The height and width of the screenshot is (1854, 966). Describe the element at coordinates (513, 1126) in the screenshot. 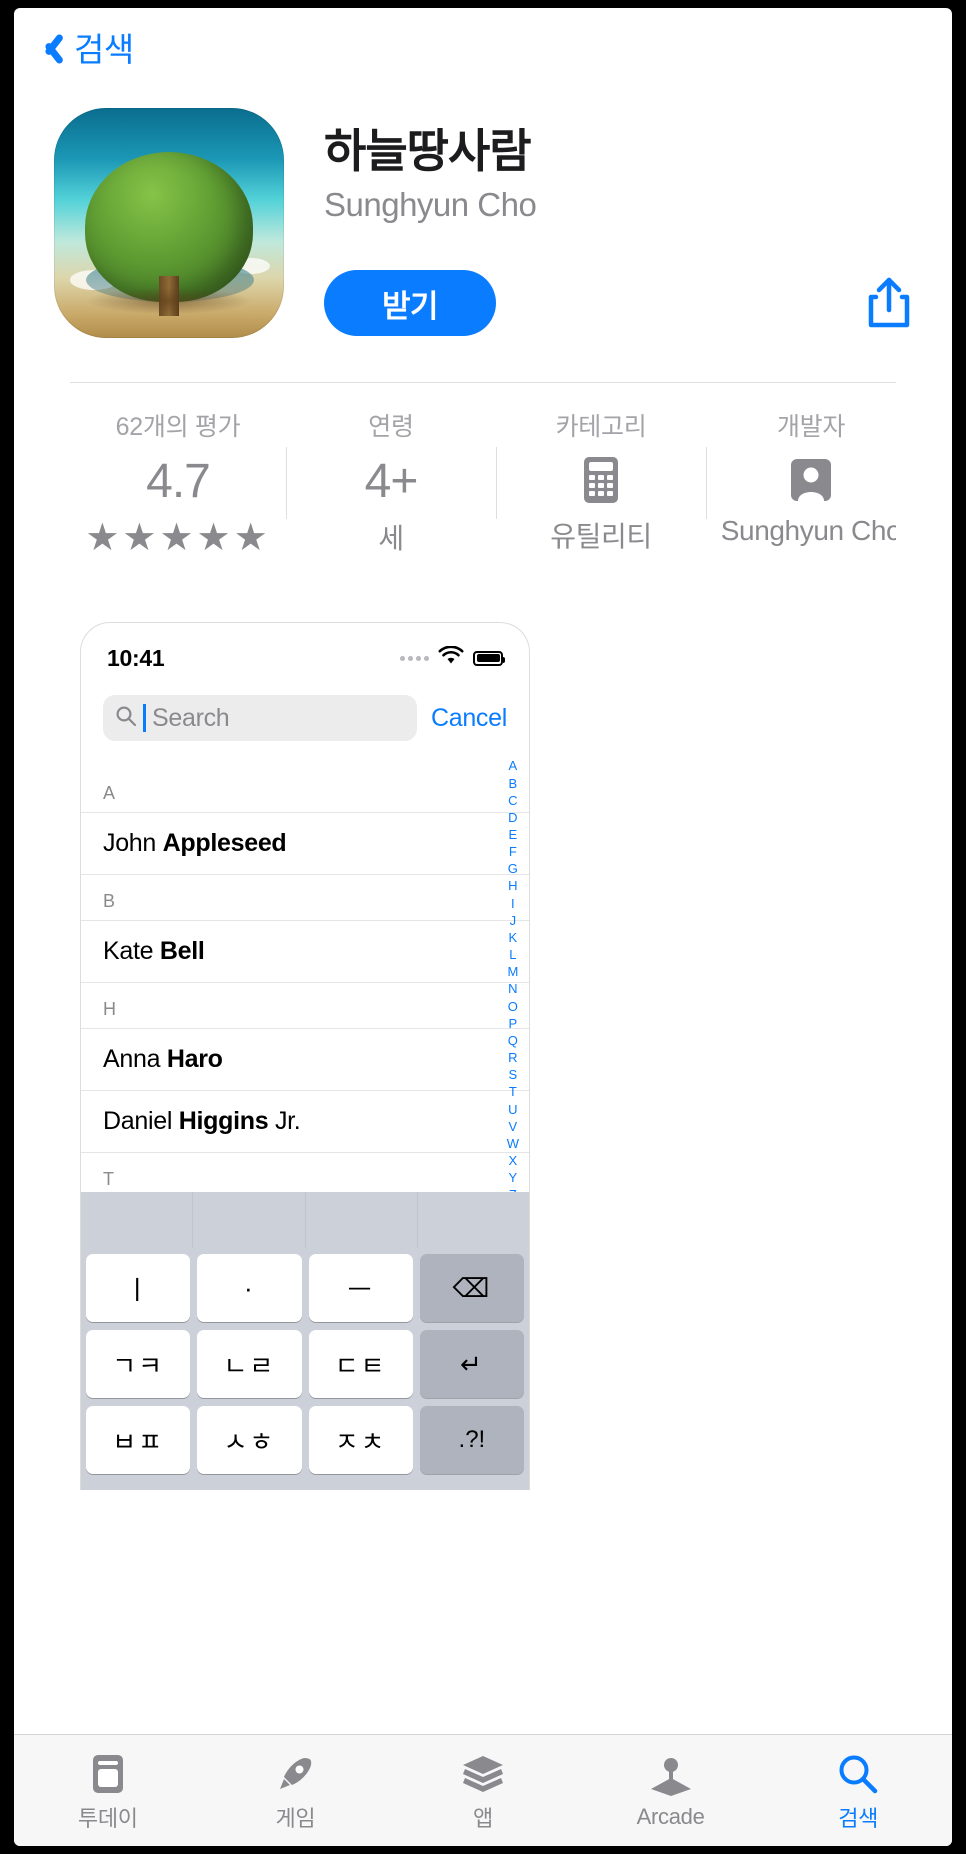

I see `index-letter: V` at that location.